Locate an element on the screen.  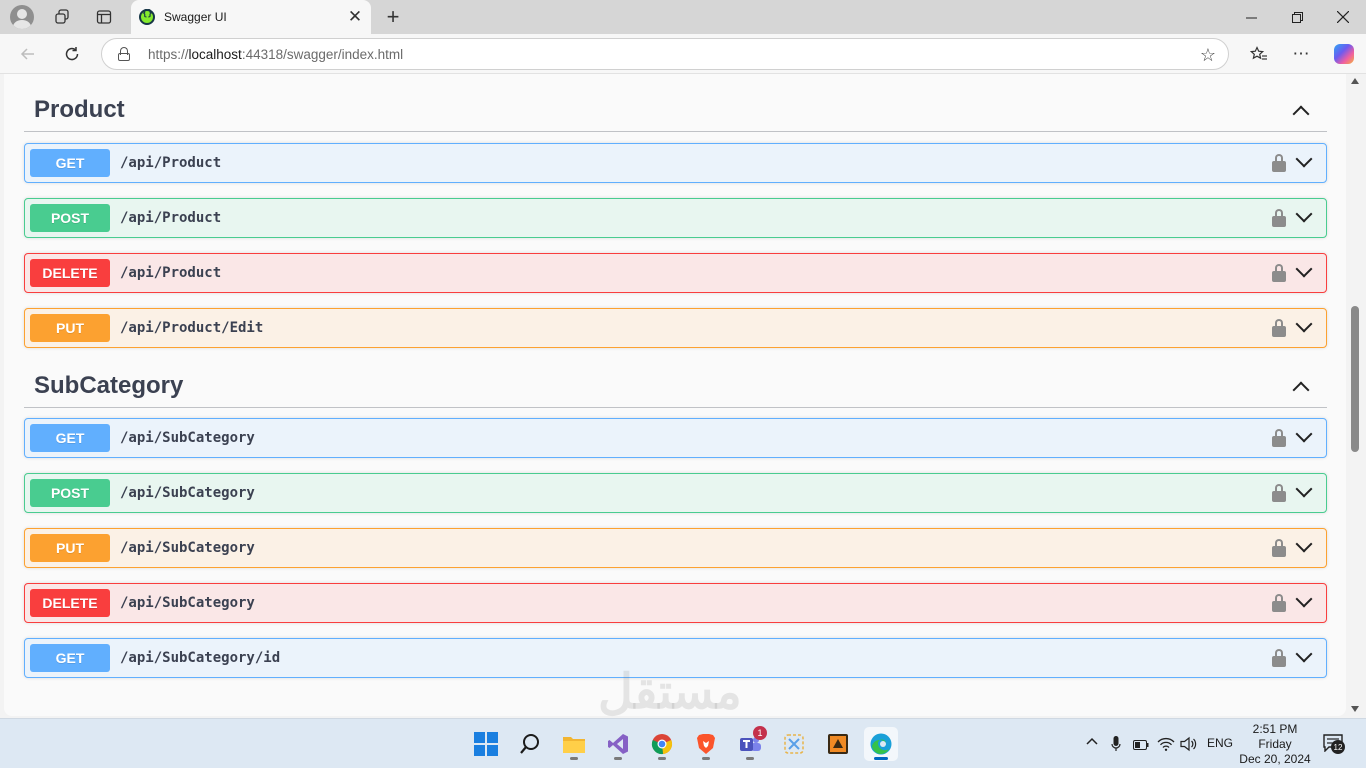
battery-icon is located at coordinates (1141, 746).